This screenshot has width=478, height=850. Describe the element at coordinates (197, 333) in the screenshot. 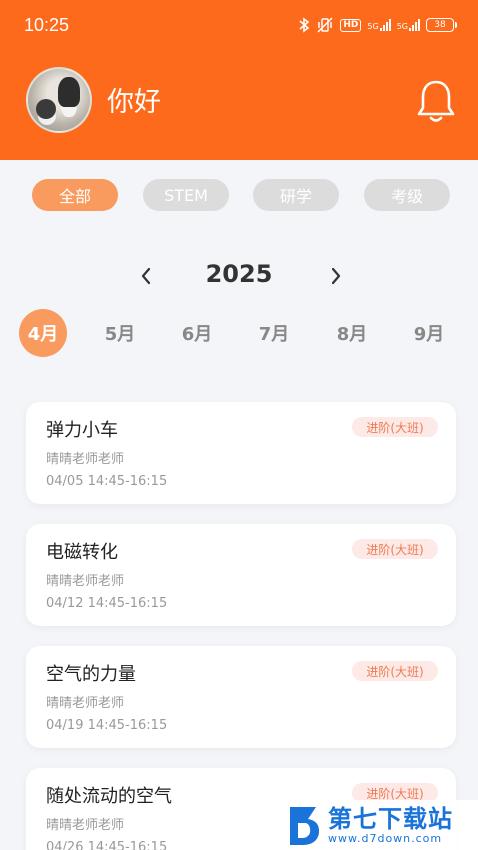

I see `month-tab-june: 6月` at that location.